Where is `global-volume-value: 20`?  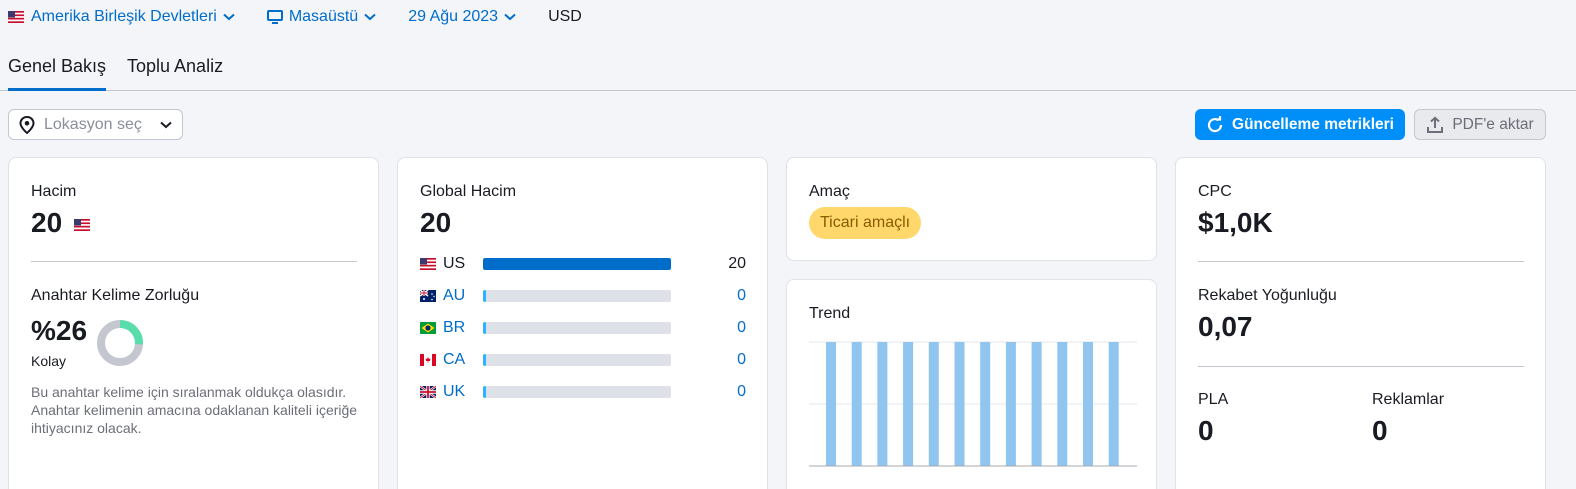
global-volume-value: 20 is located at coordinates (436, 222).